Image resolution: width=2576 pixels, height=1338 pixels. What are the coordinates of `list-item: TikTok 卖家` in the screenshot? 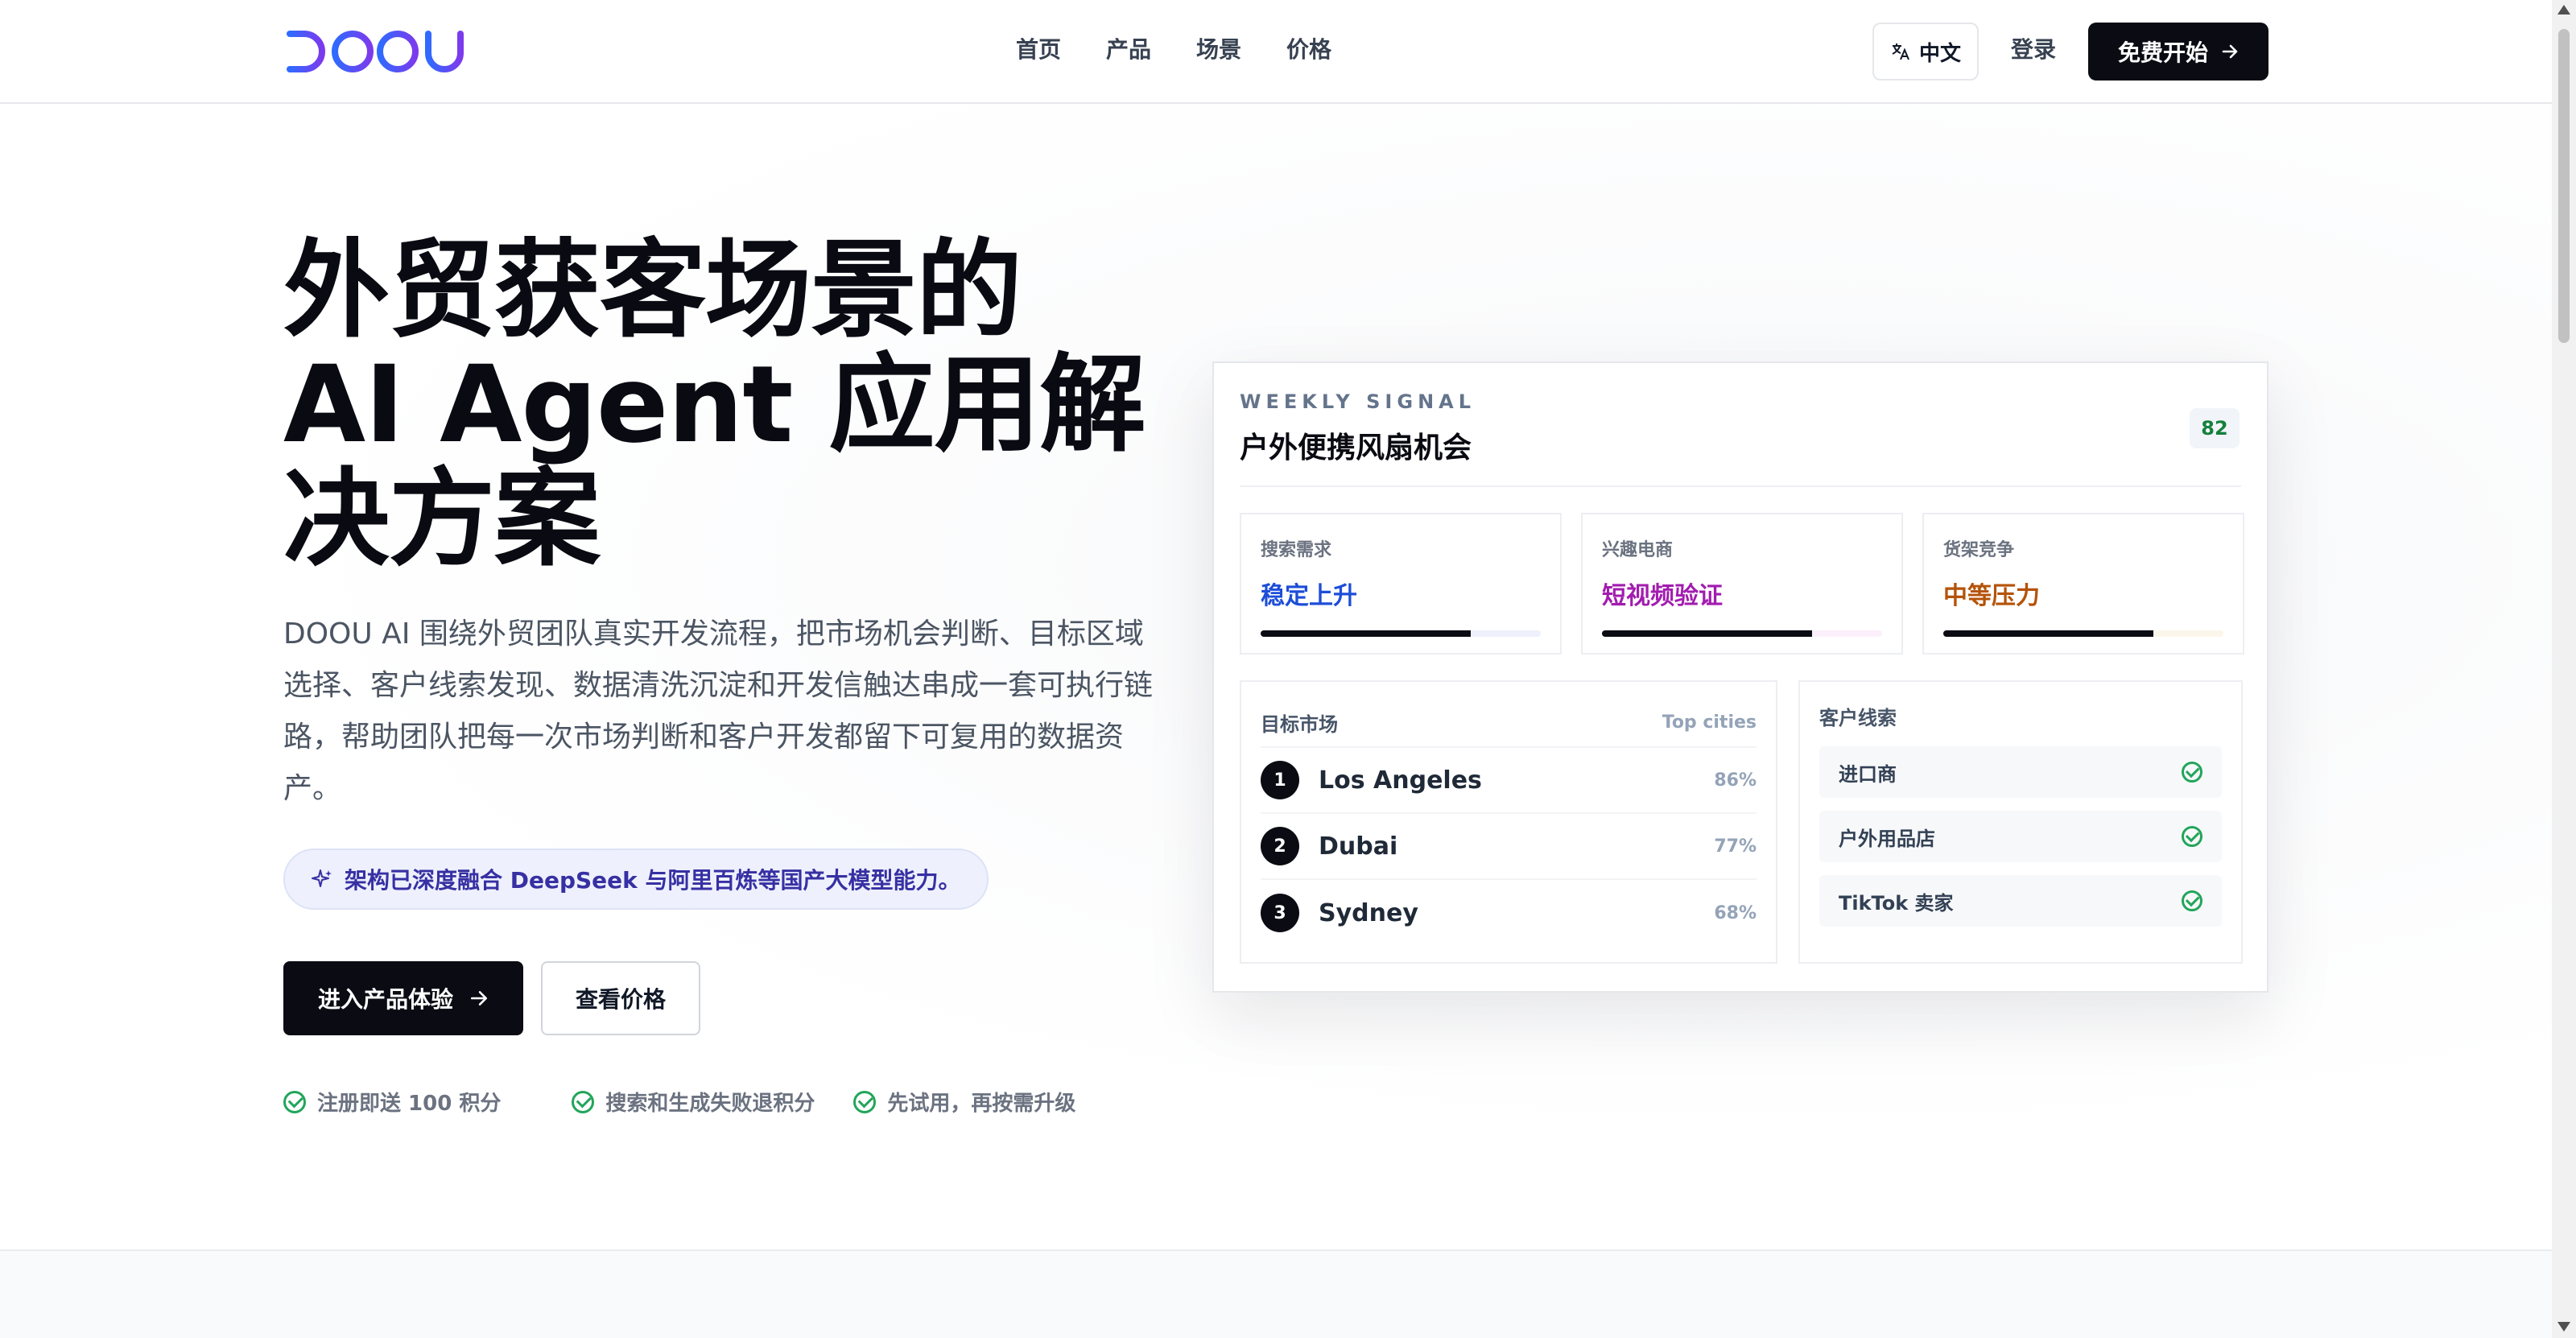 It's located at (2020, 901).